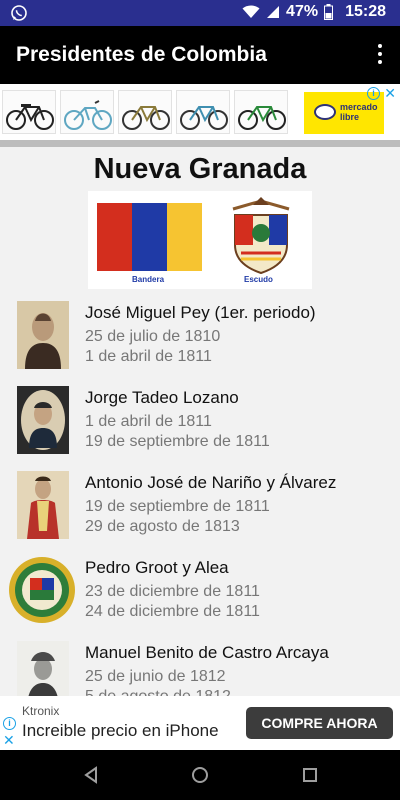 This screenshot has height=800, width=400. Describe the element at coordinates (177, 441) in the screenshot. I see `term-end: 19 de septiembre de 1811` at that location.